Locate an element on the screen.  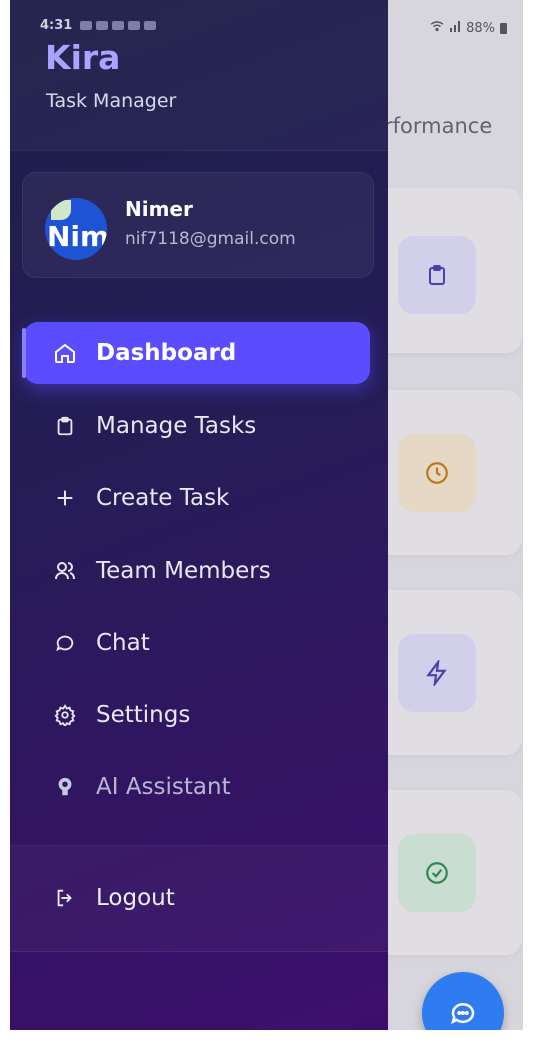
status-time: 4:31 is located at coordinates (56, 25).